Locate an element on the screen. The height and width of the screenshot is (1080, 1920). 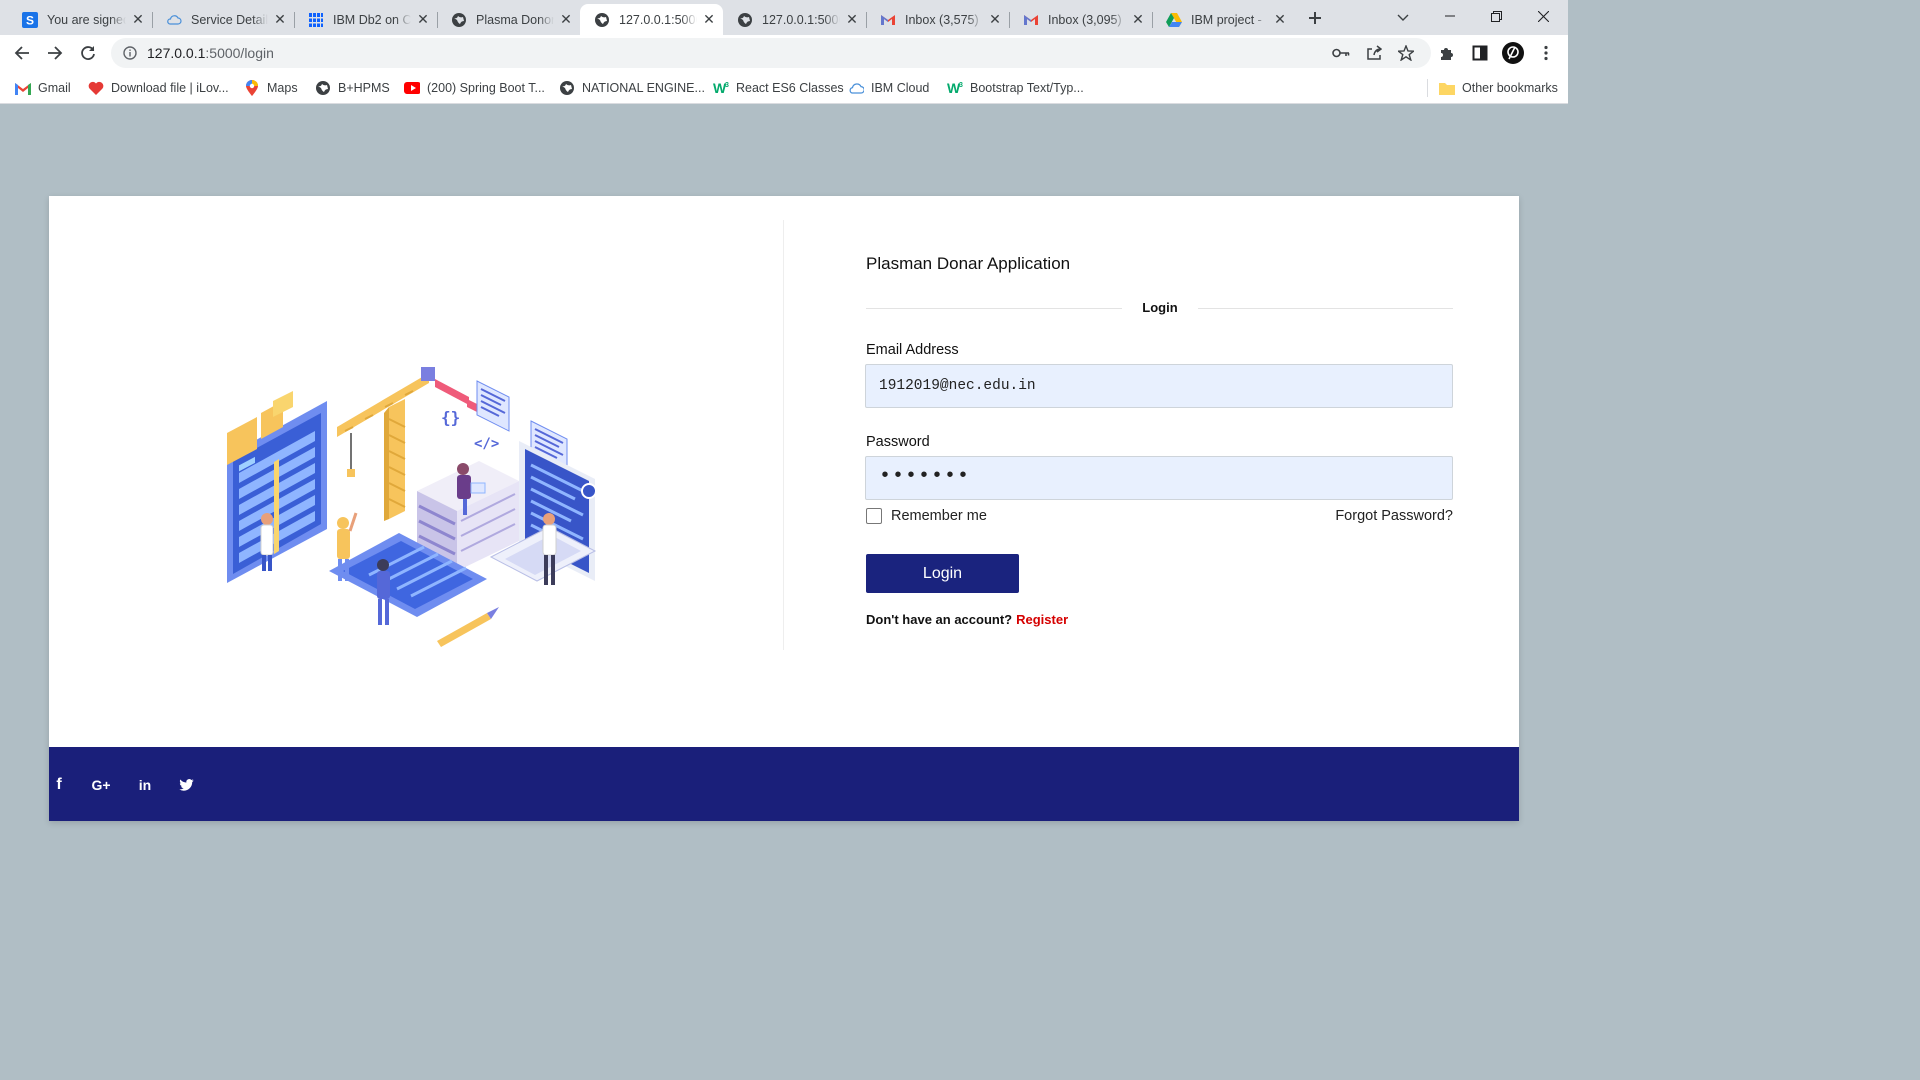
isometric-developer-illustration: {} </> is located at coordinates (412, 507).